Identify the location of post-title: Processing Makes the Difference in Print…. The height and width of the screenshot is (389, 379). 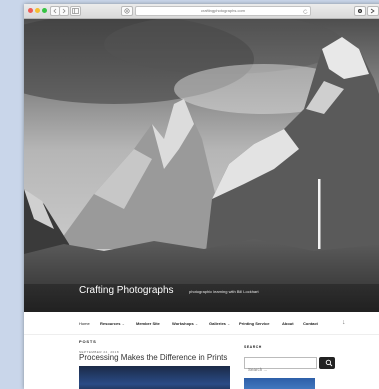
(153, 357).